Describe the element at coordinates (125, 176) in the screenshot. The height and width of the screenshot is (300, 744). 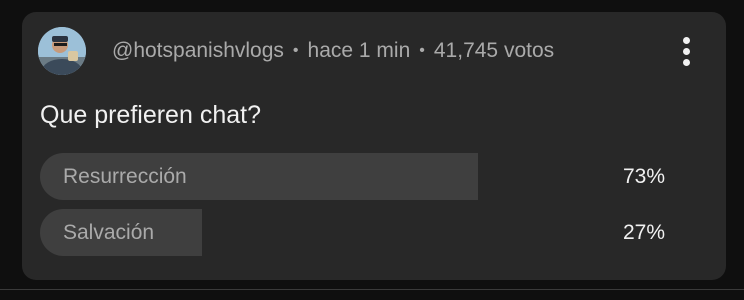
I see `poll-option-label: Resurrección` at that location.